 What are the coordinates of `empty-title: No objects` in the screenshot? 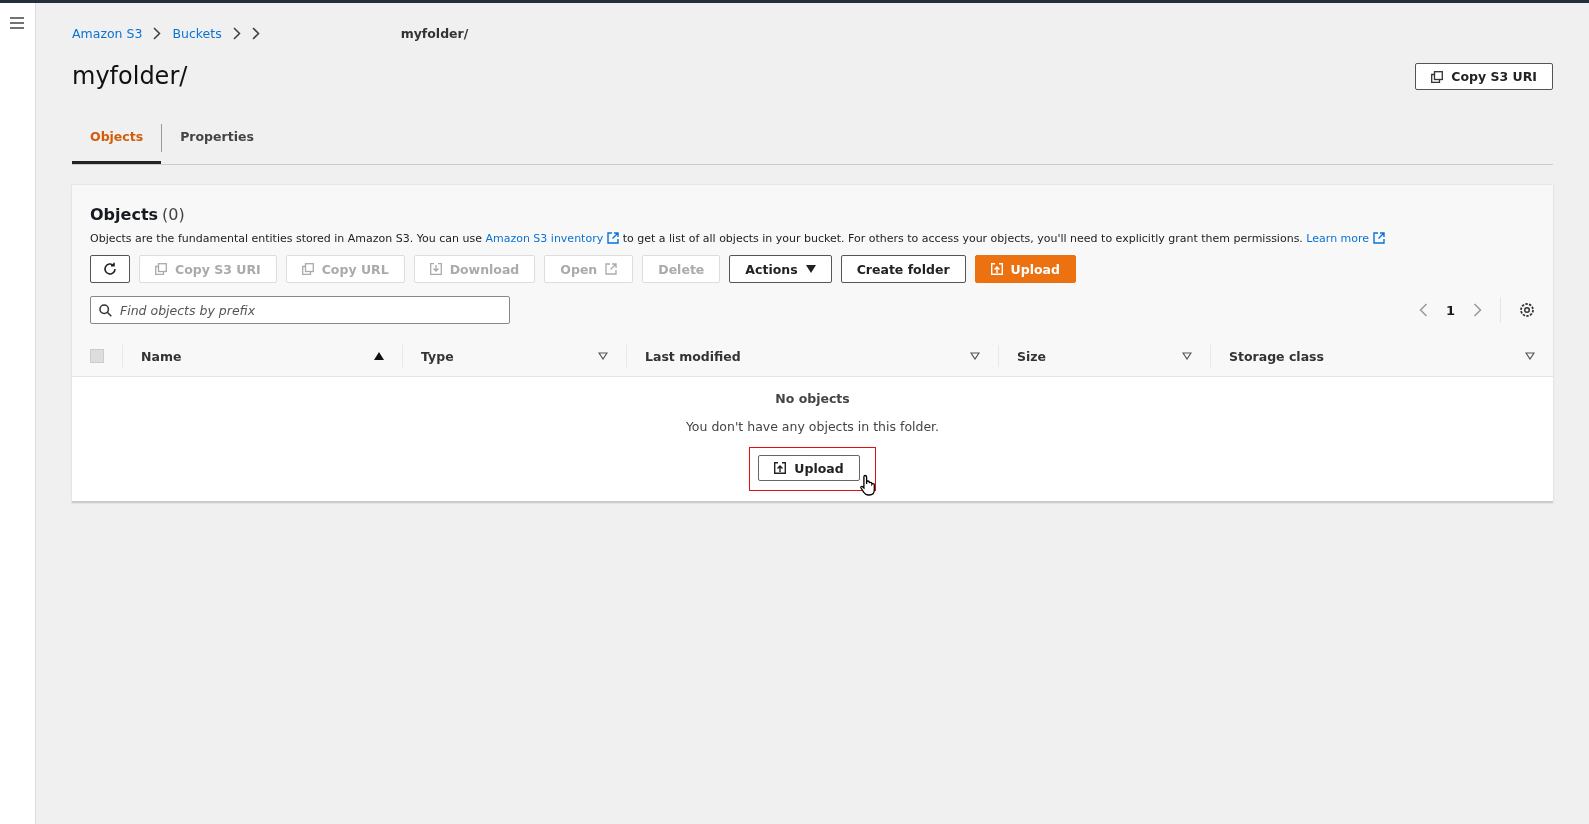 It's located at (812, 398).